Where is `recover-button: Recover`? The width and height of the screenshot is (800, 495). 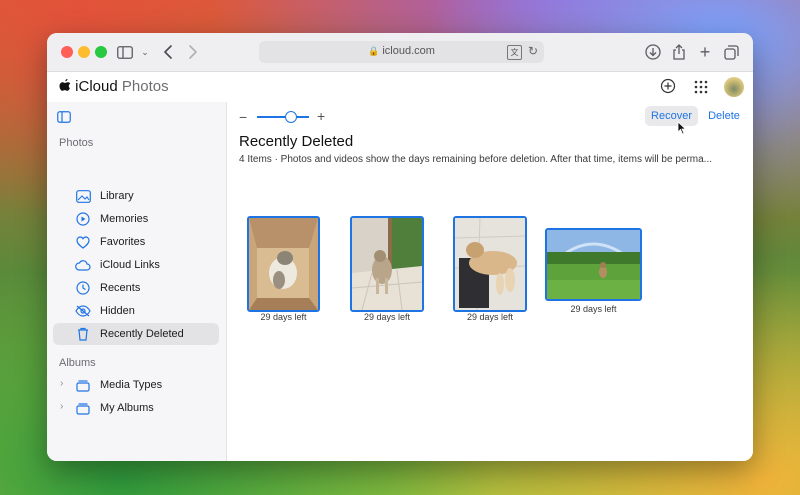 recover-button: Recover is located at coordinates (671, 116).